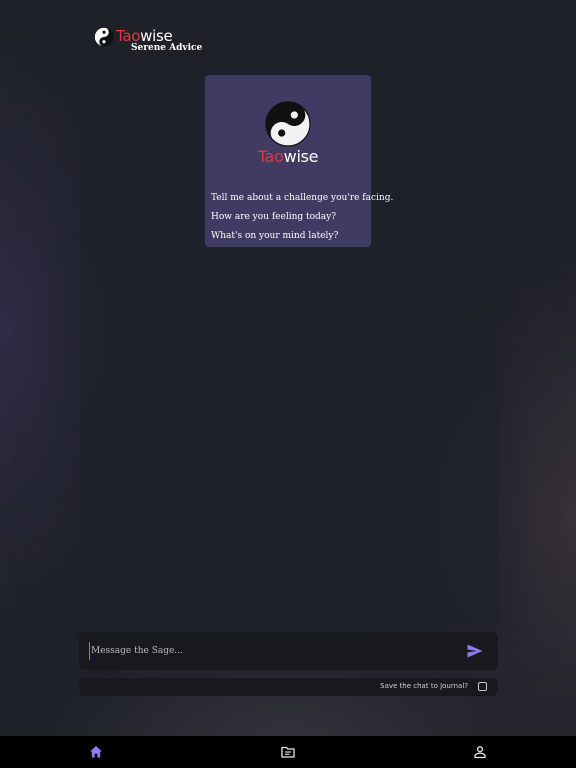 The width and height of the screenshot is (576, 768). I want to click on send-icon, so click(475, 651).